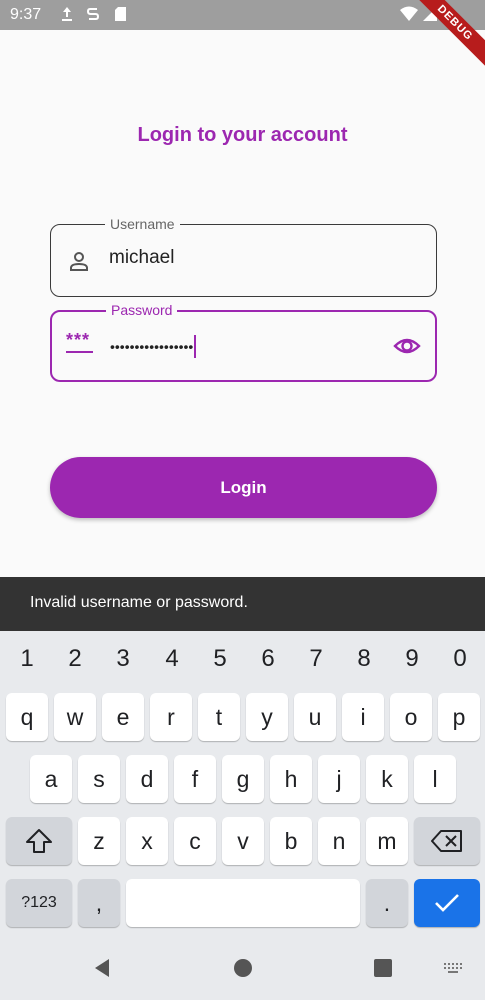  Describe the element at coordinates (316, 659) in the screenshot. I see `key-7: 7` at that location.